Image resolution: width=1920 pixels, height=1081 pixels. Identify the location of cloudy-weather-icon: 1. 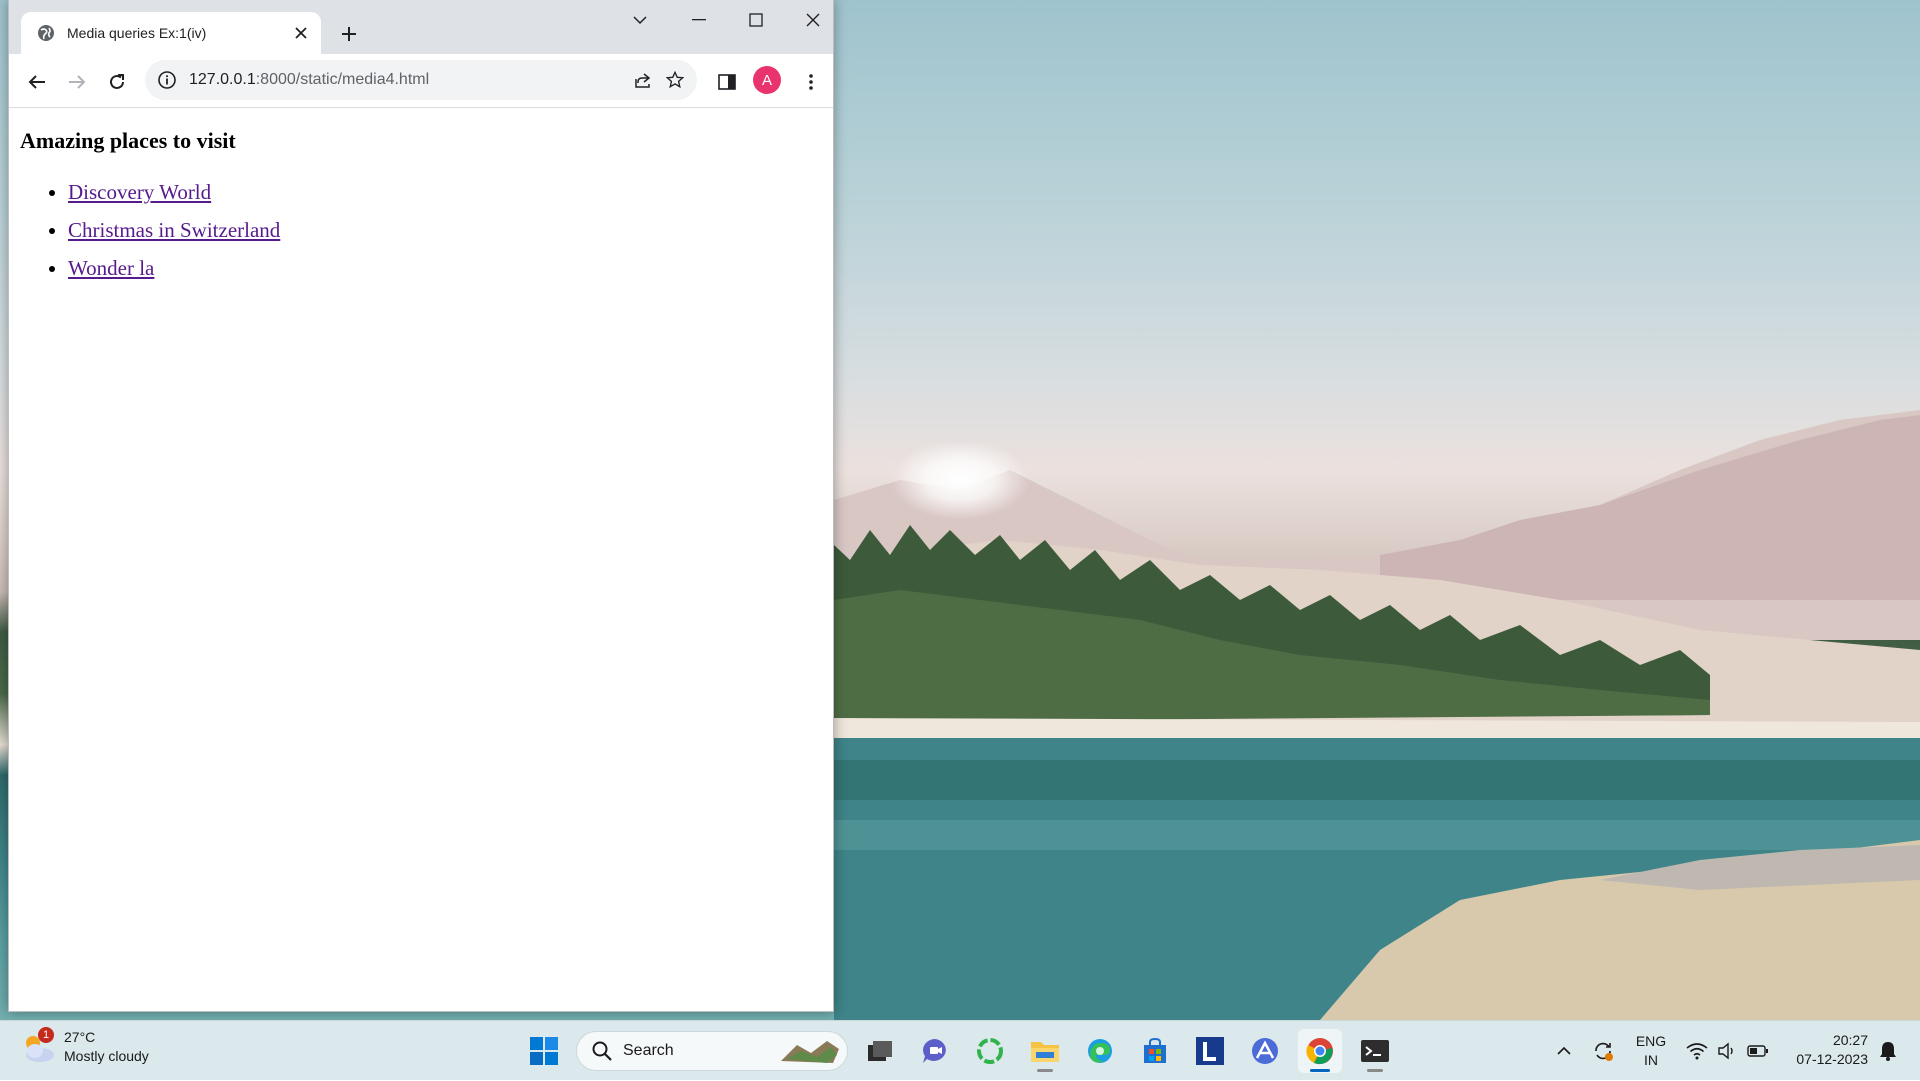
(38, 1047).